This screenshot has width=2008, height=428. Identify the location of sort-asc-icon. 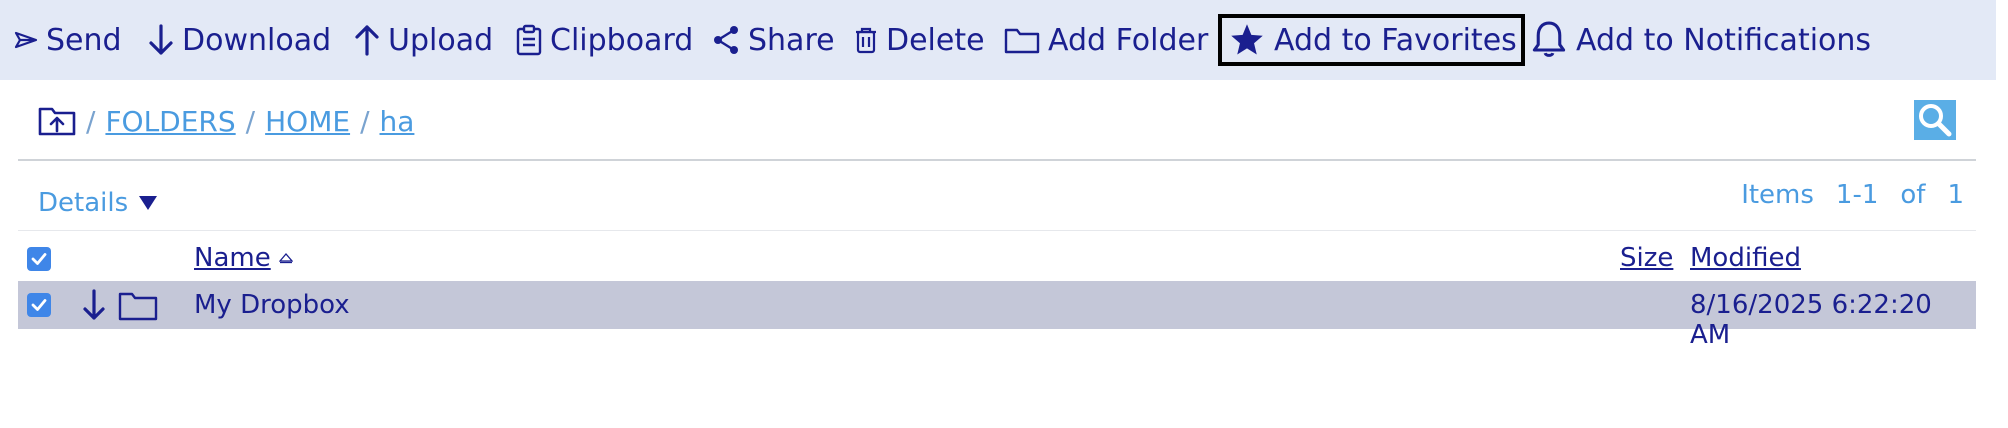
(285, 258).